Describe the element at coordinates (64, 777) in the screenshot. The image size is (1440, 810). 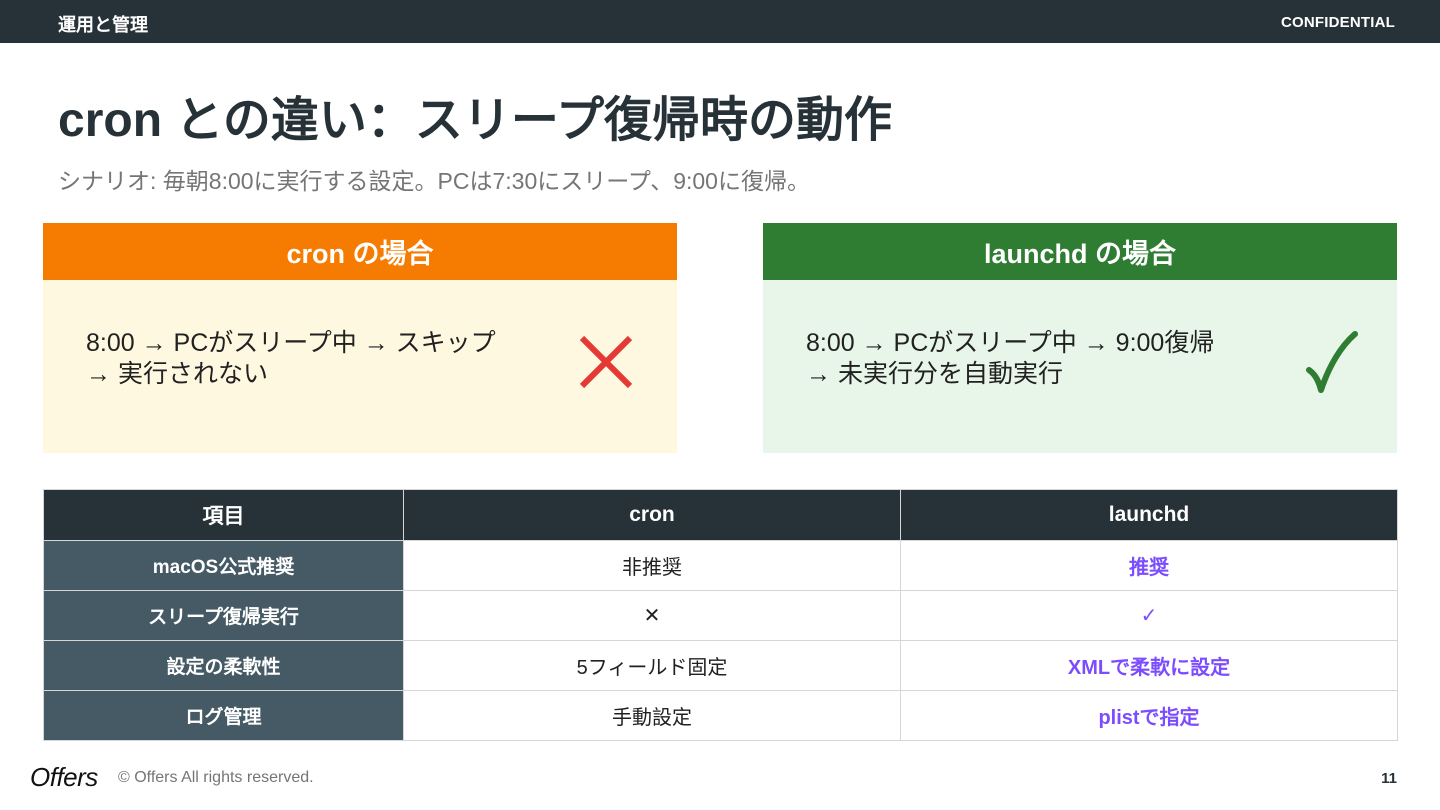
I see `offers-logo: Offers` at that location.